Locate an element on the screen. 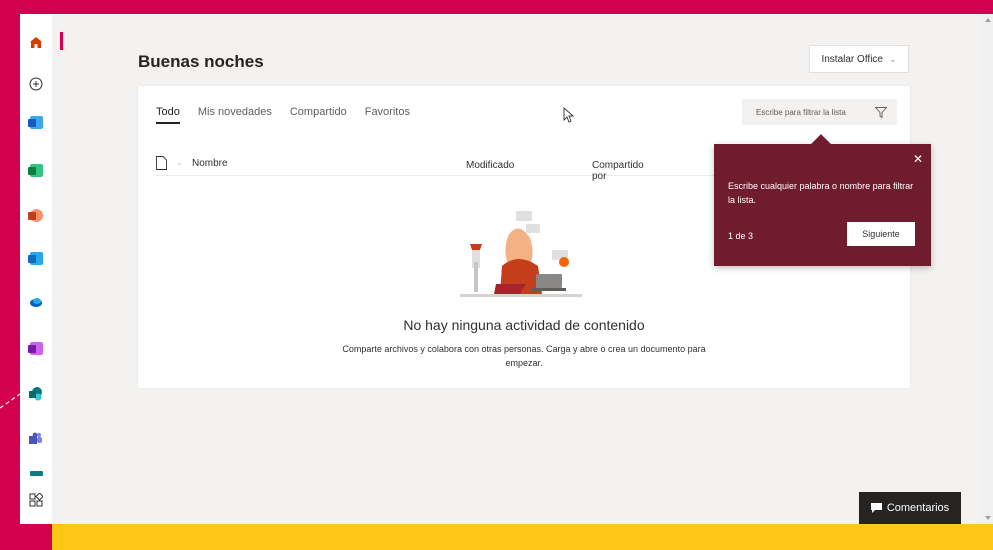 This screenshot has height=550, width=993. onedrive-icon is located at coordinates (36, 302).